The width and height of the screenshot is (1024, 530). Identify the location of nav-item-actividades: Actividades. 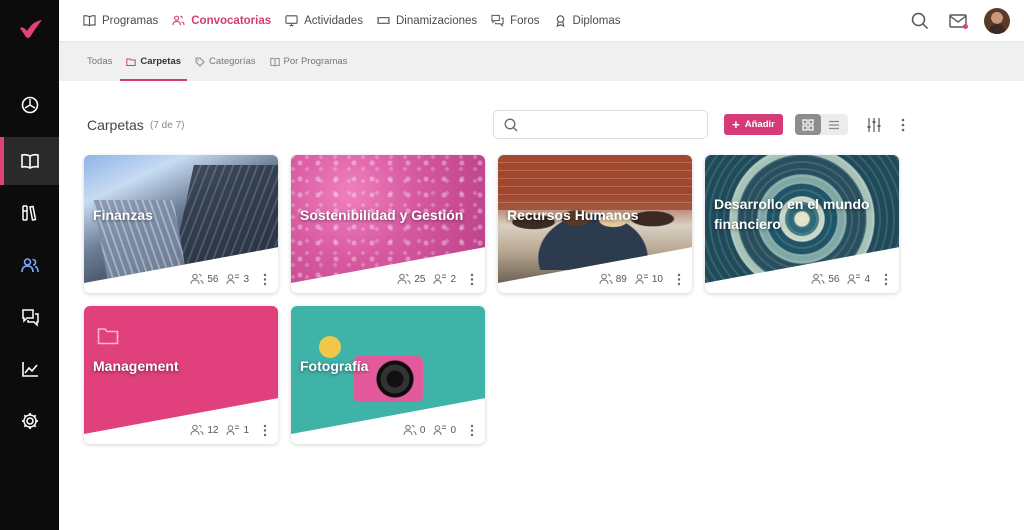
(324, 20).